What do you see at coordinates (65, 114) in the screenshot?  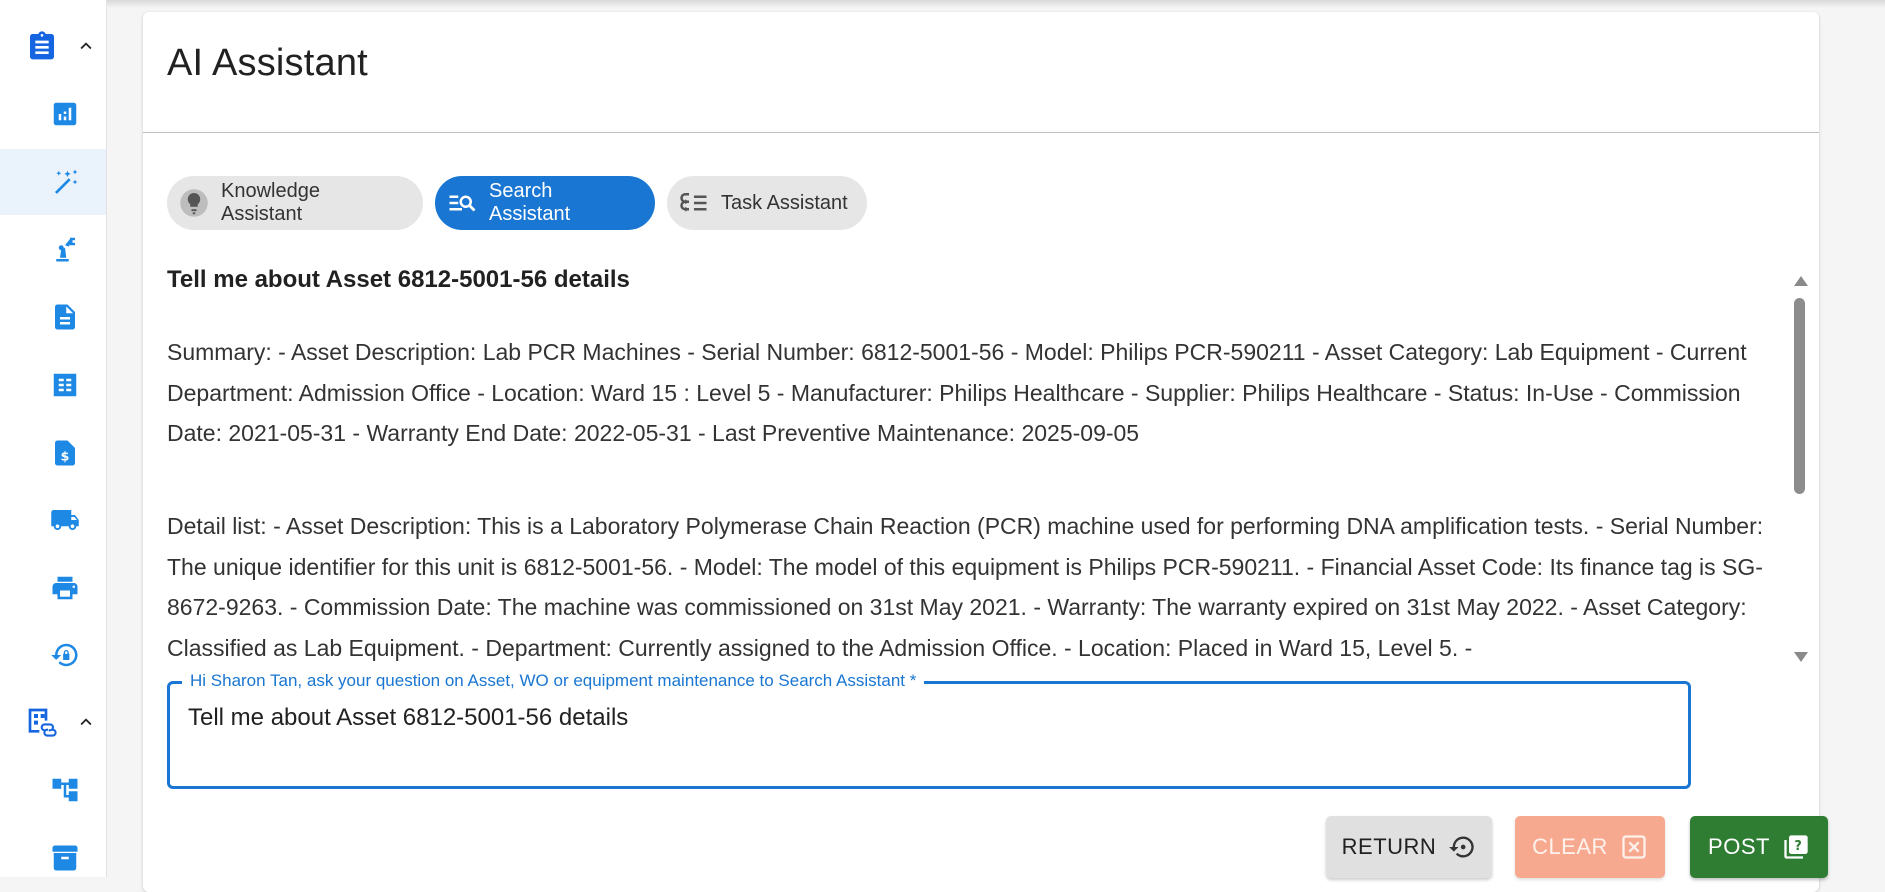 I see `bar-chart-icon` at bounding box center [65, 114].